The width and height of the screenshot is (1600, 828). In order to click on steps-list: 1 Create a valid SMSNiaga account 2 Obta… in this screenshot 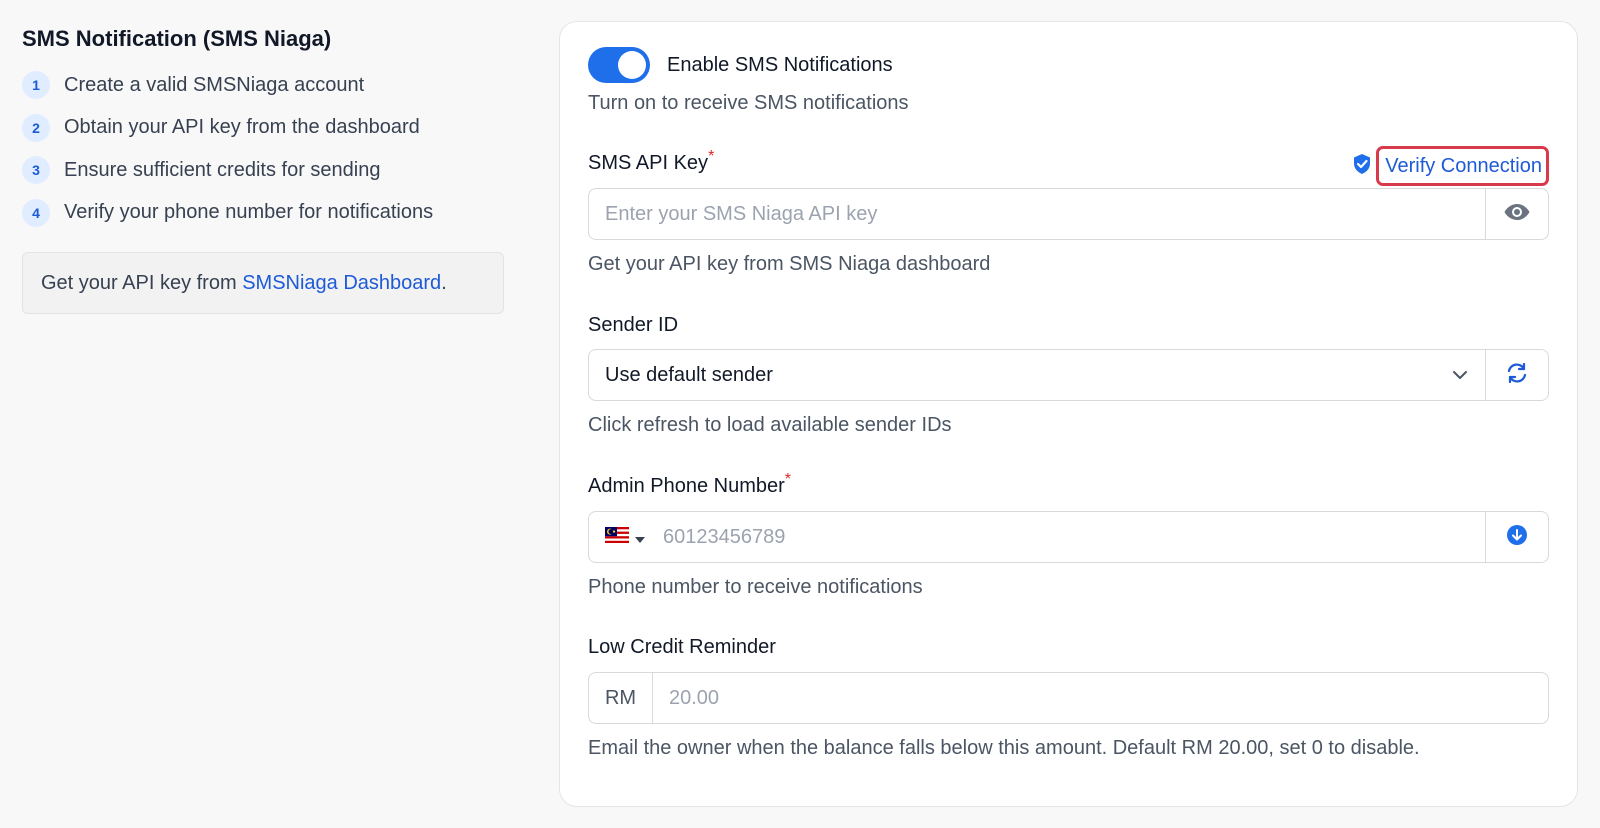, I will do `click(263, 149)`.